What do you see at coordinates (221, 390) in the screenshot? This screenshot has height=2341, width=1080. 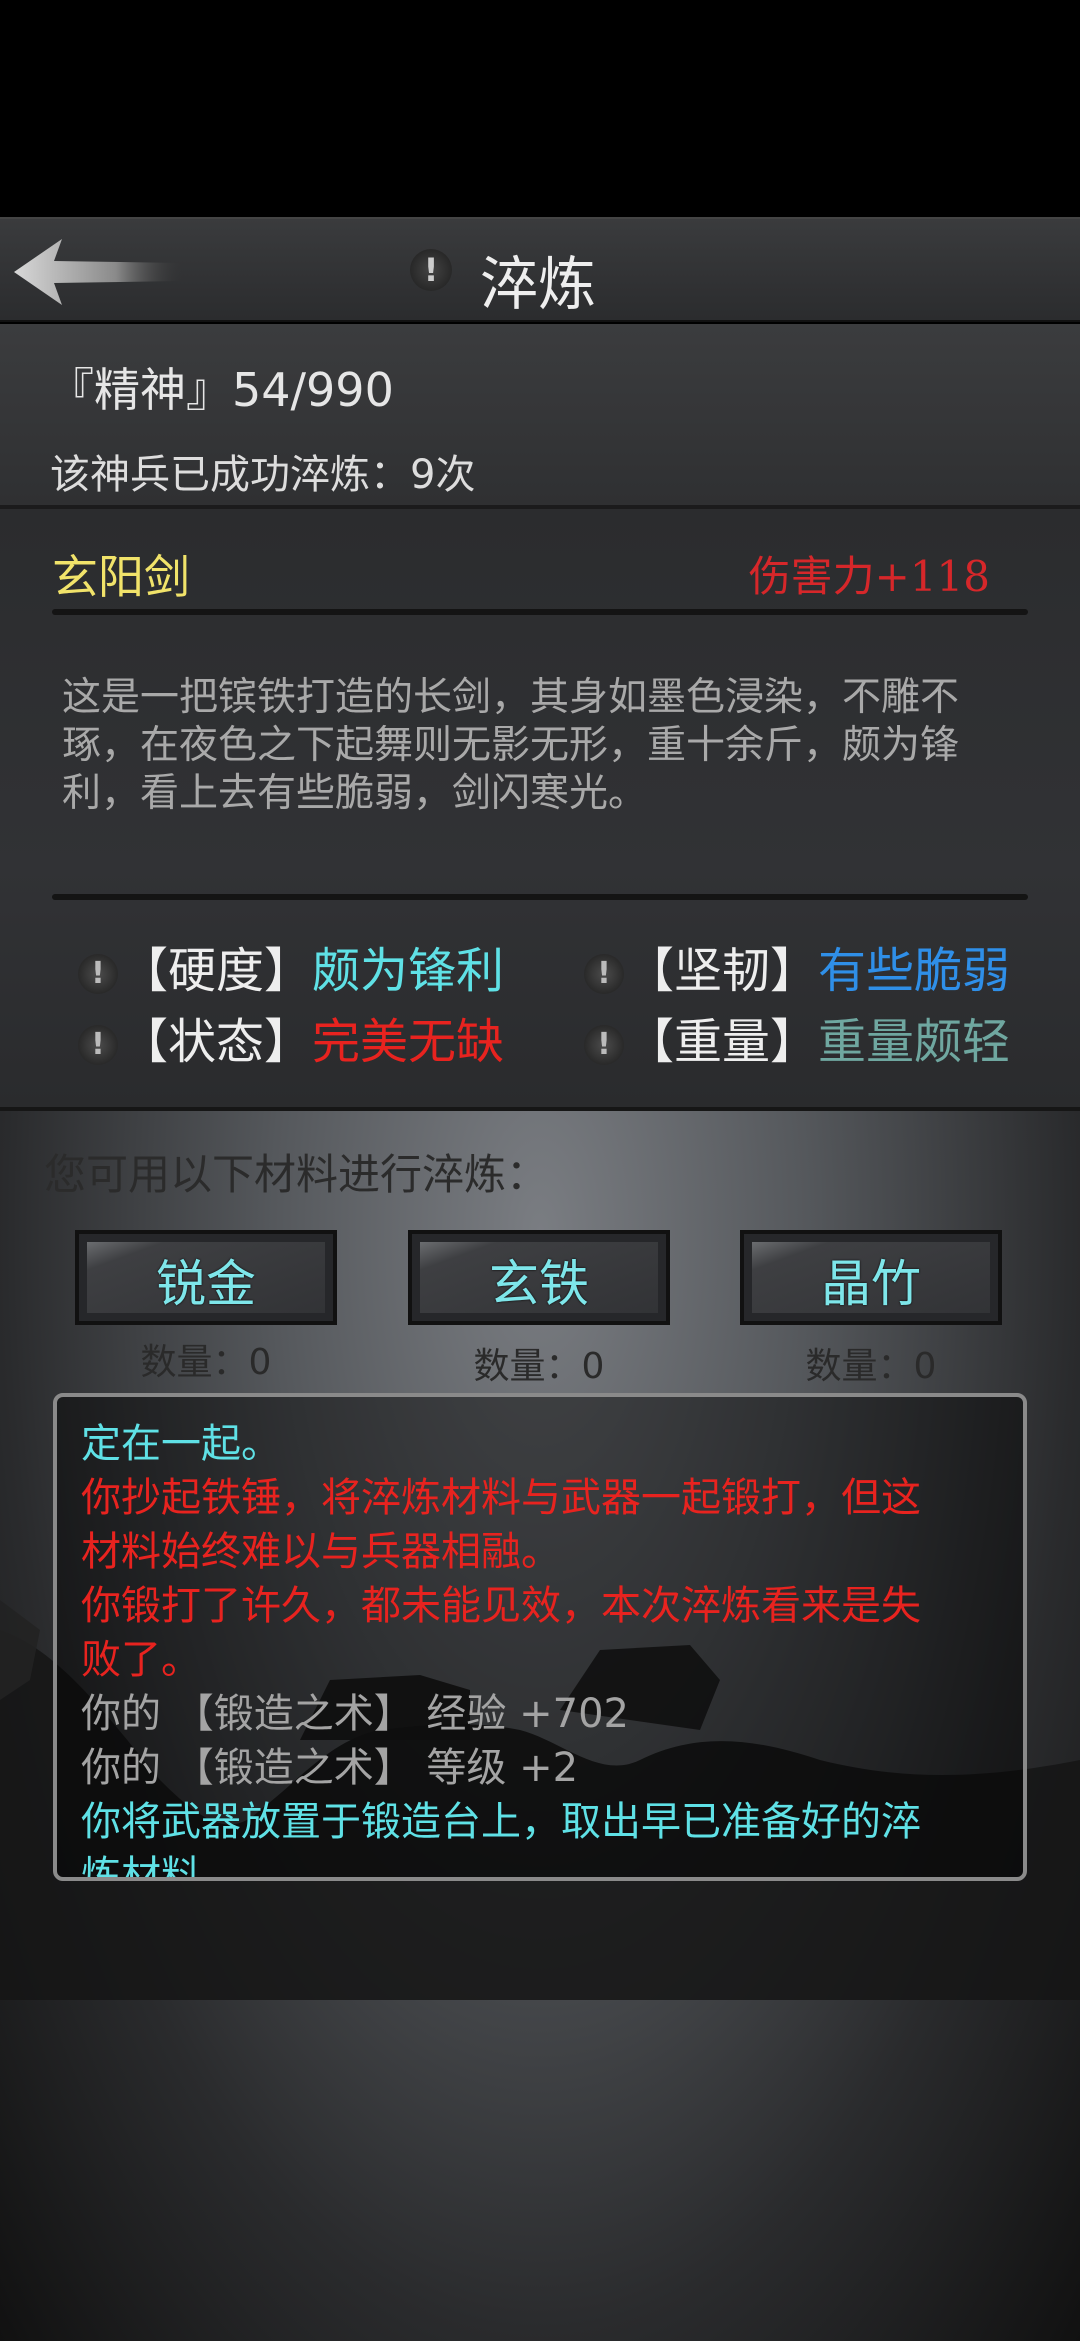 I see `spirit-value: 『精神』54/990` at bounding box center [221, 390].